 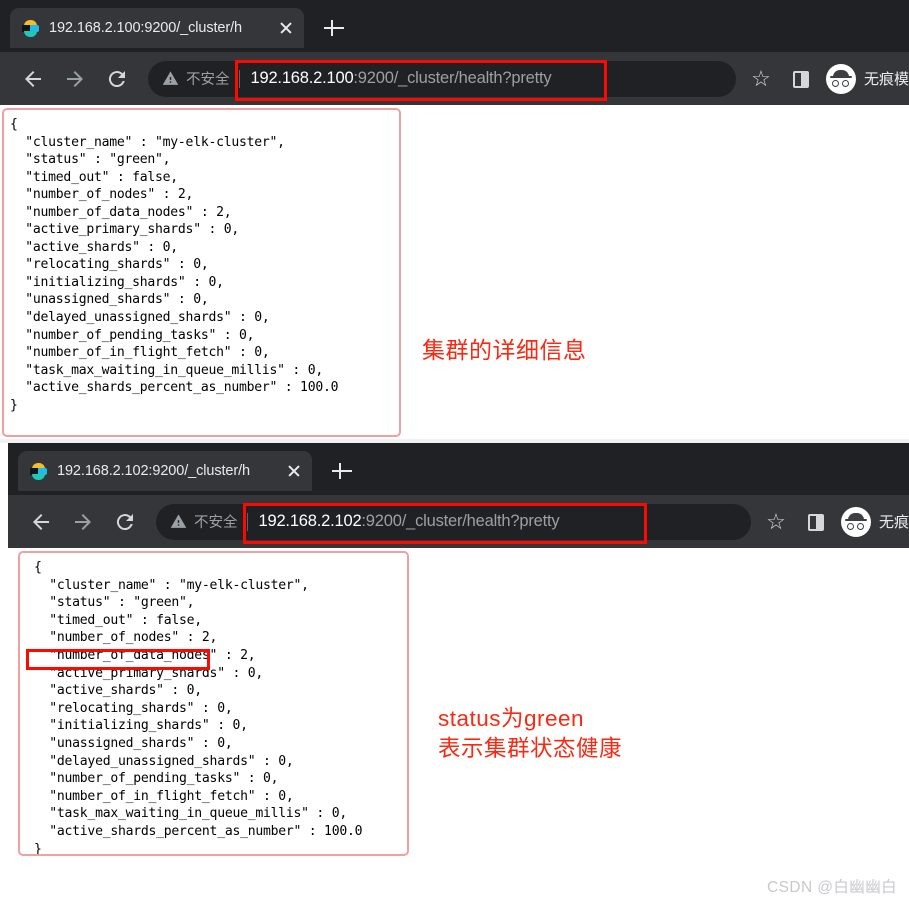 What do you see at coordinates (832, 887) in the screenshot?
I see `csdn-watermark: CSDN @白幽幽白` at bounding box center [832, 887].